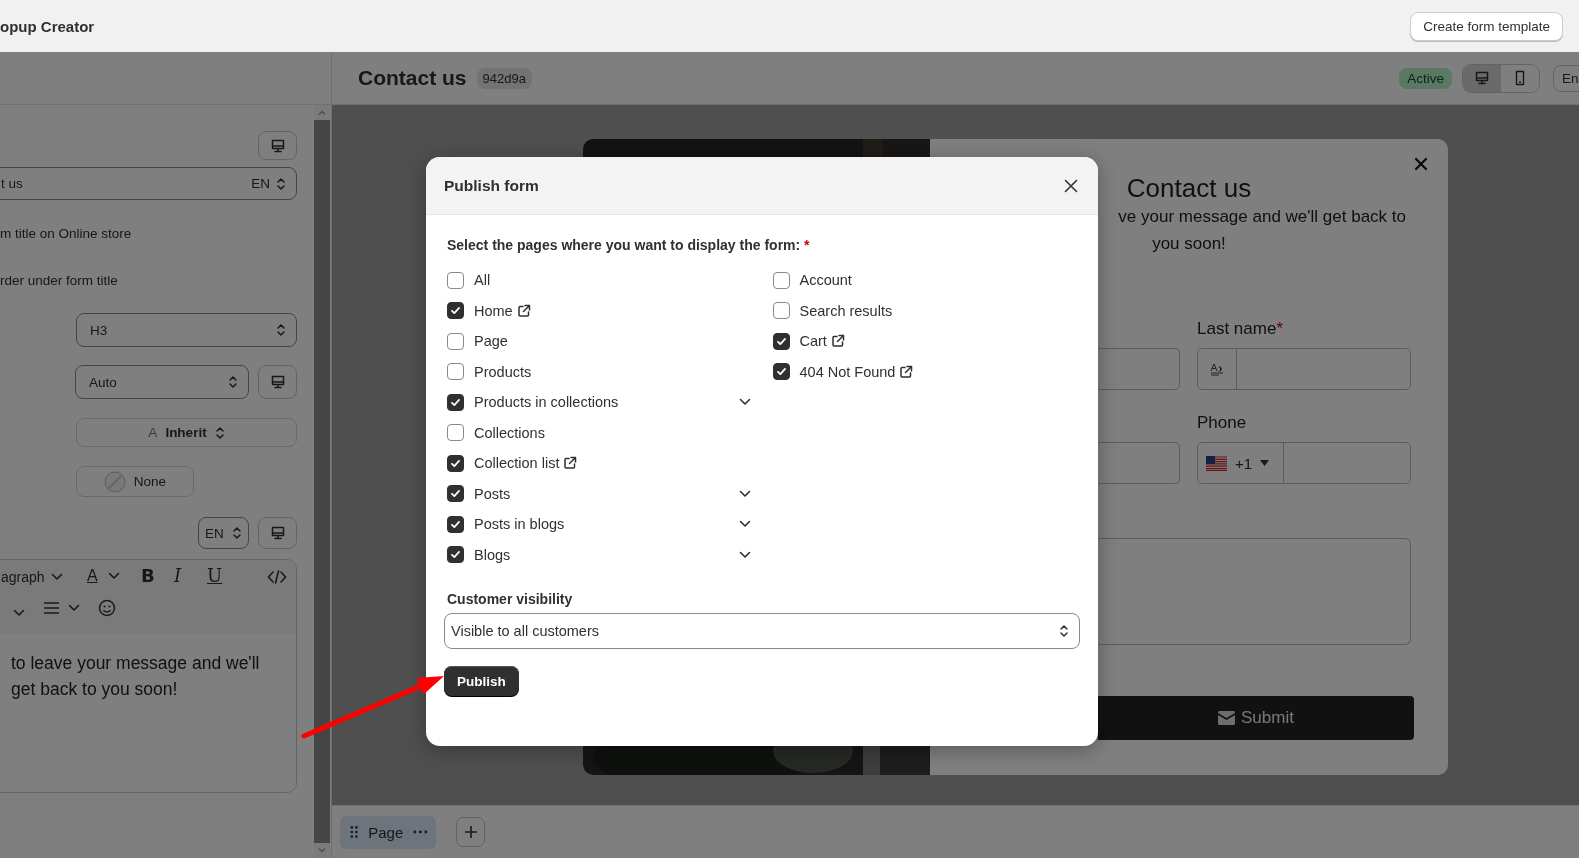 Image resolution: width=1579 pixels, height=858 pixels. What do you see at coordinates (412, 78) in the screenshot?
I see `form-title: Contact us` at bounding box center [412, 78].